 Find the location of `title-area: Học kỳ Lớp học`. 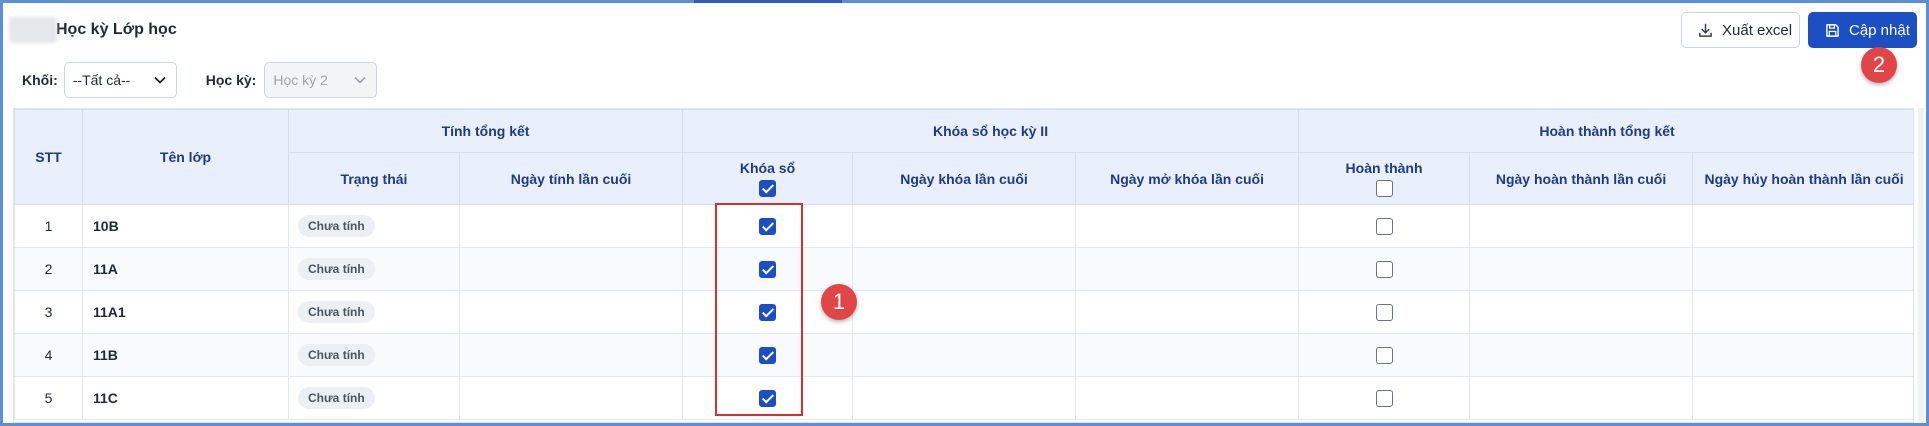

title-area: Học kỳ Lớp học is located at coordinates (93, 30).